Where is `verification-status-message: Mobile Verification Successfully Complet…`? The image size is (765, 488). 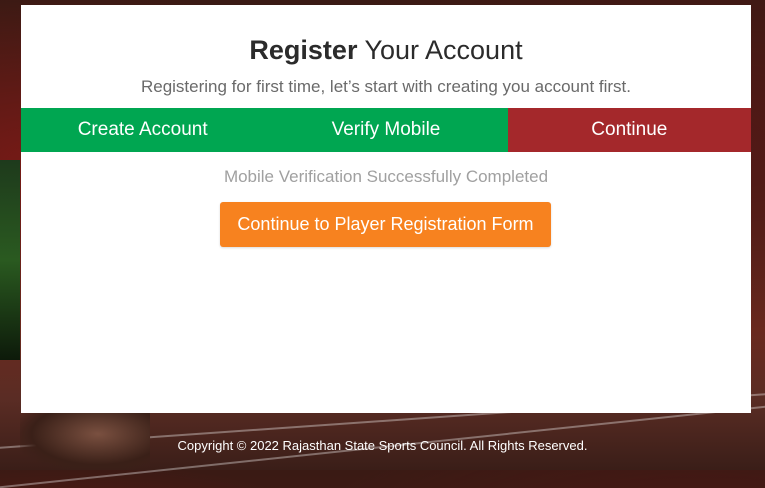 verification-status-message: Mobile Verification Successfully Complet… is located at coordinates (386, 176).